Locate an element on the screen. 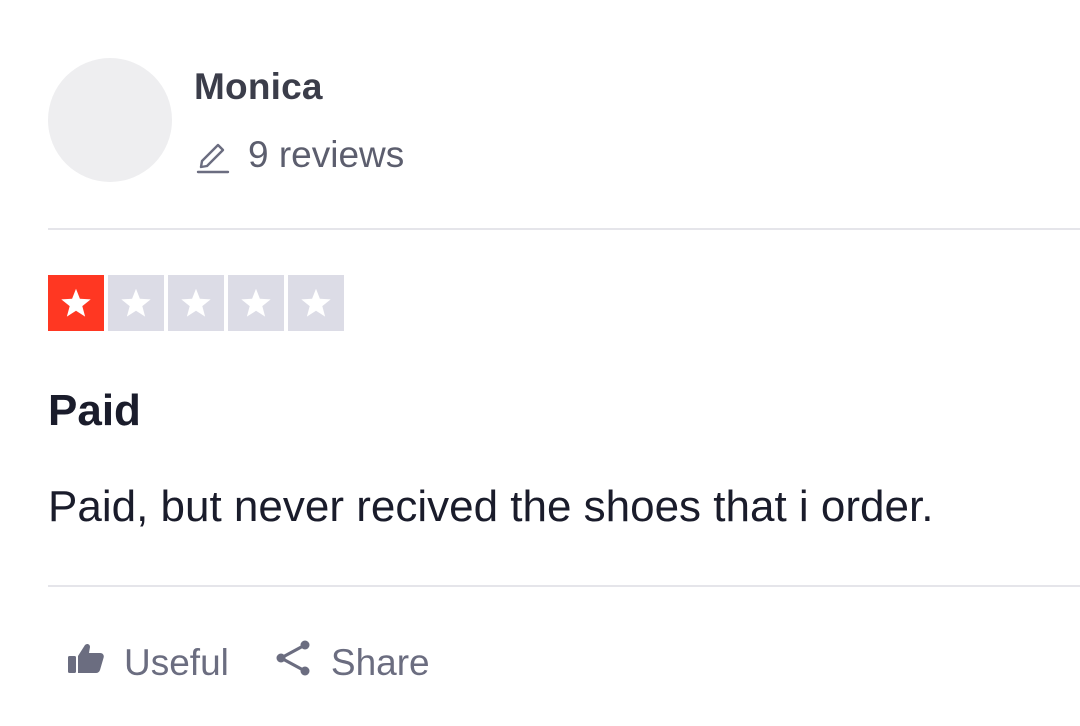  star-4-icon is located at coordinates (256, 303).